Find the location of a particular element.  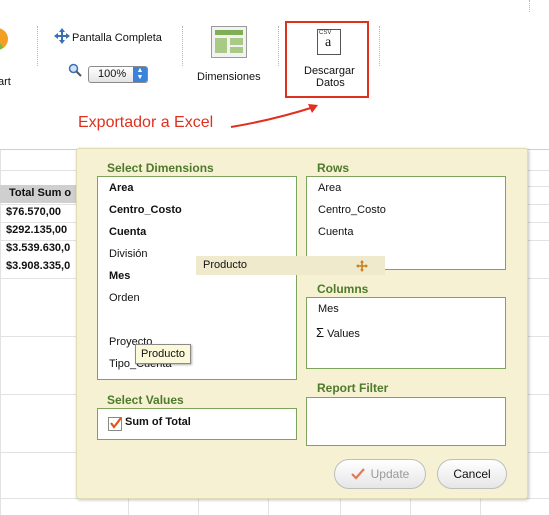

drag-ghost: Producto is located at coordinates (290, 265).